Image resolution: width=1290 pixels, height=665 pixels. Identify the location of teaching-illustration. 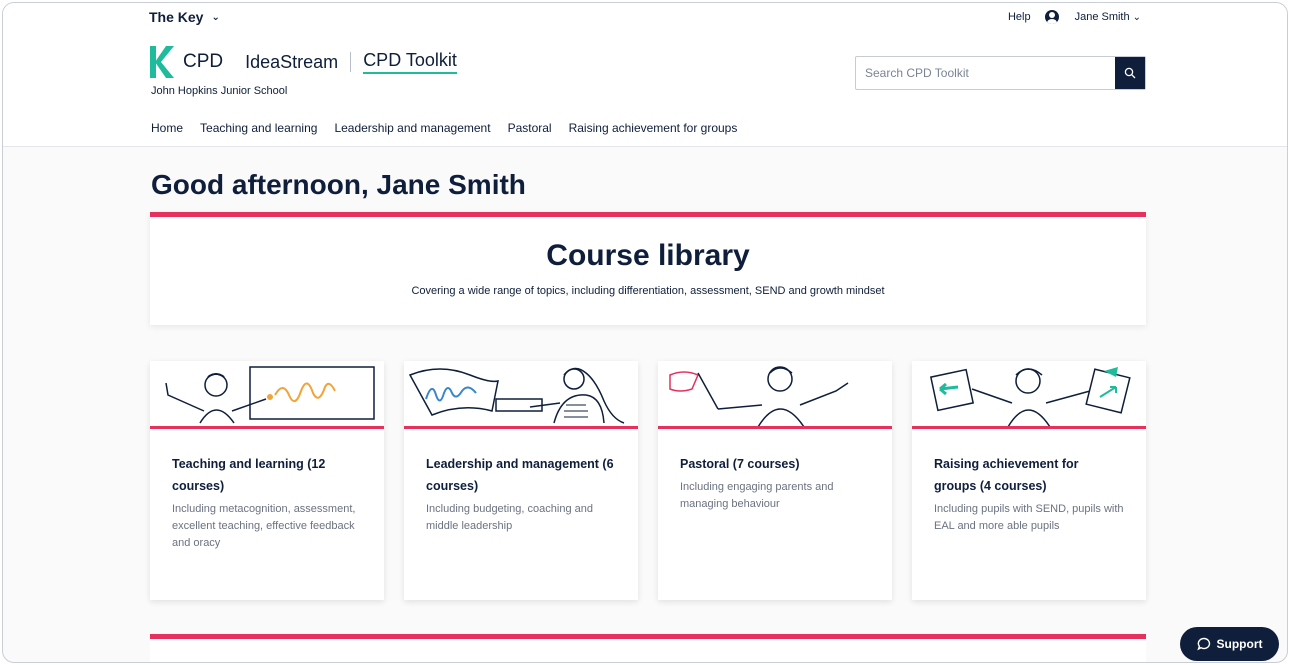
(267, 395).